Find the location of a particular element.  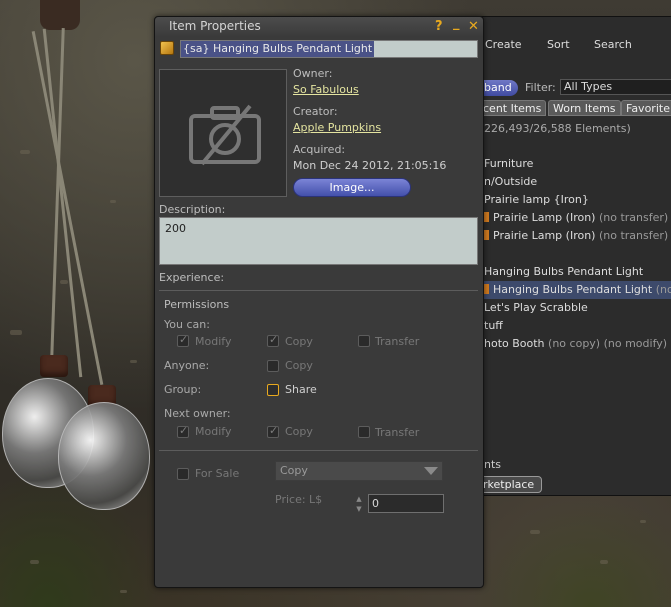

group-label: Group: is located at coordinates (183, 389).